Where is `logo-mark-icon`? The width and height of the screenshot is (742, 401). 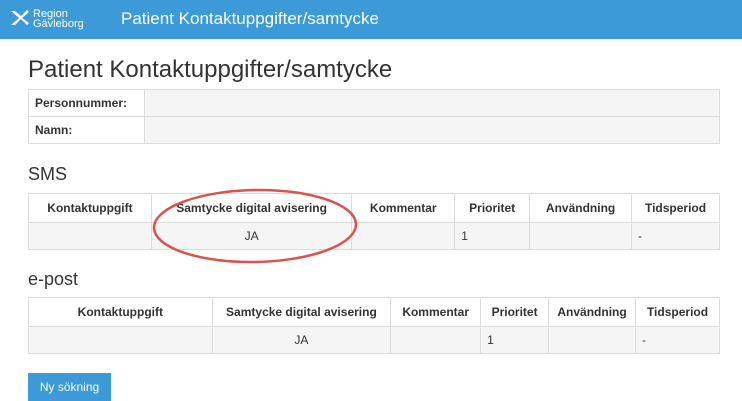 logo-mark-icon is located at coordinates (20, 17).